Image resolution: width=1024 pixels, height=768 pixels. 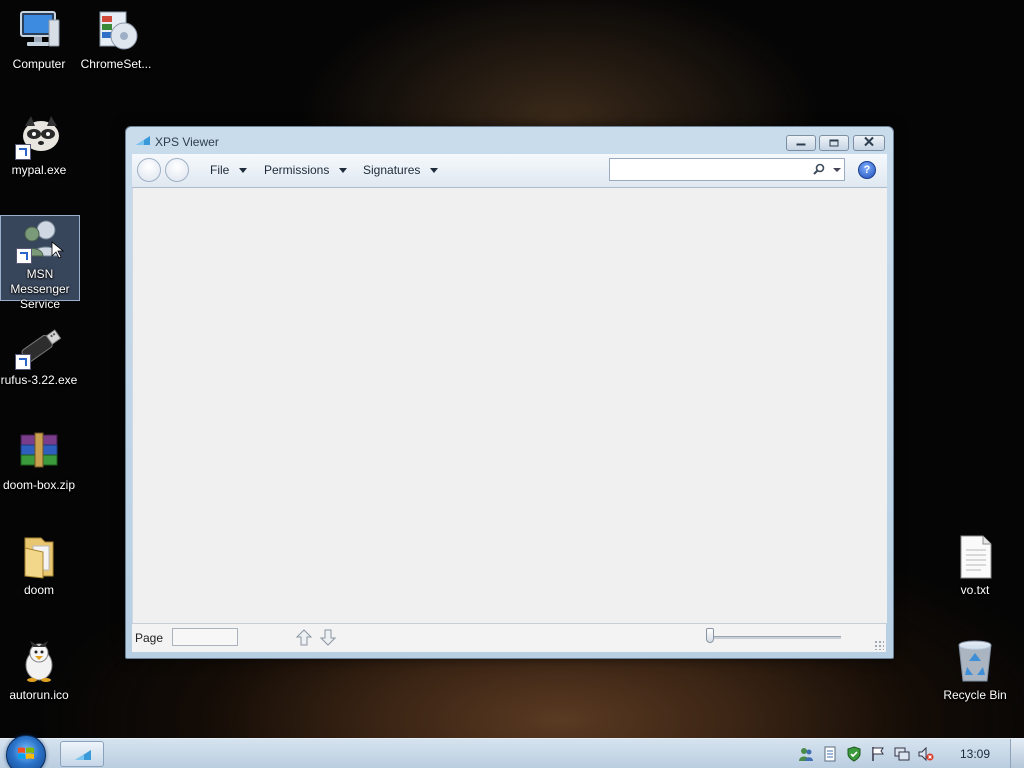 What do you see at coordinates (512, 751) in the screenshot?
I see `taskbar: 13:09` at bounding box center [512, 751].